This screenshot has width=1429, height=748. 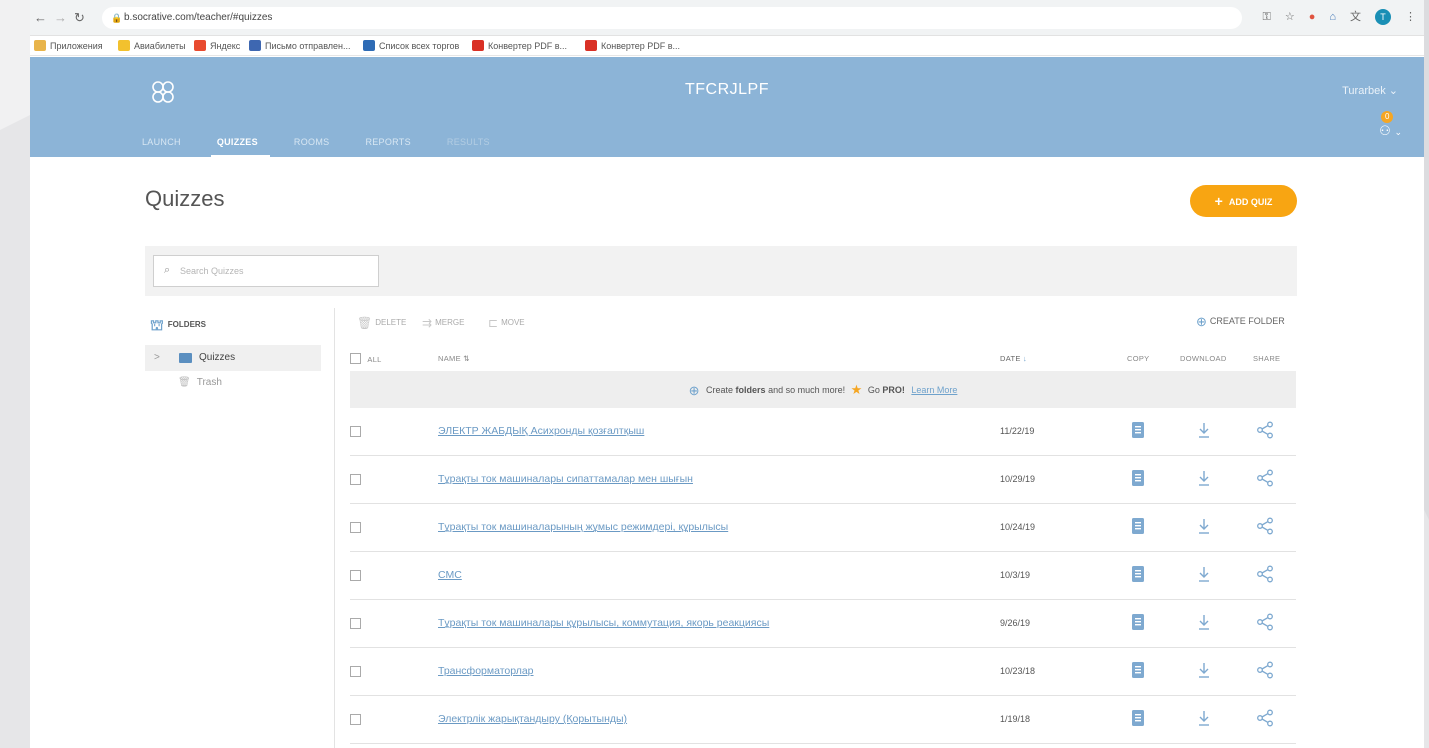 What do you see at coordinates (454, 358) in the screenshot?
I see `column-name: NAME ⇅` at bounding box center [454, 358].